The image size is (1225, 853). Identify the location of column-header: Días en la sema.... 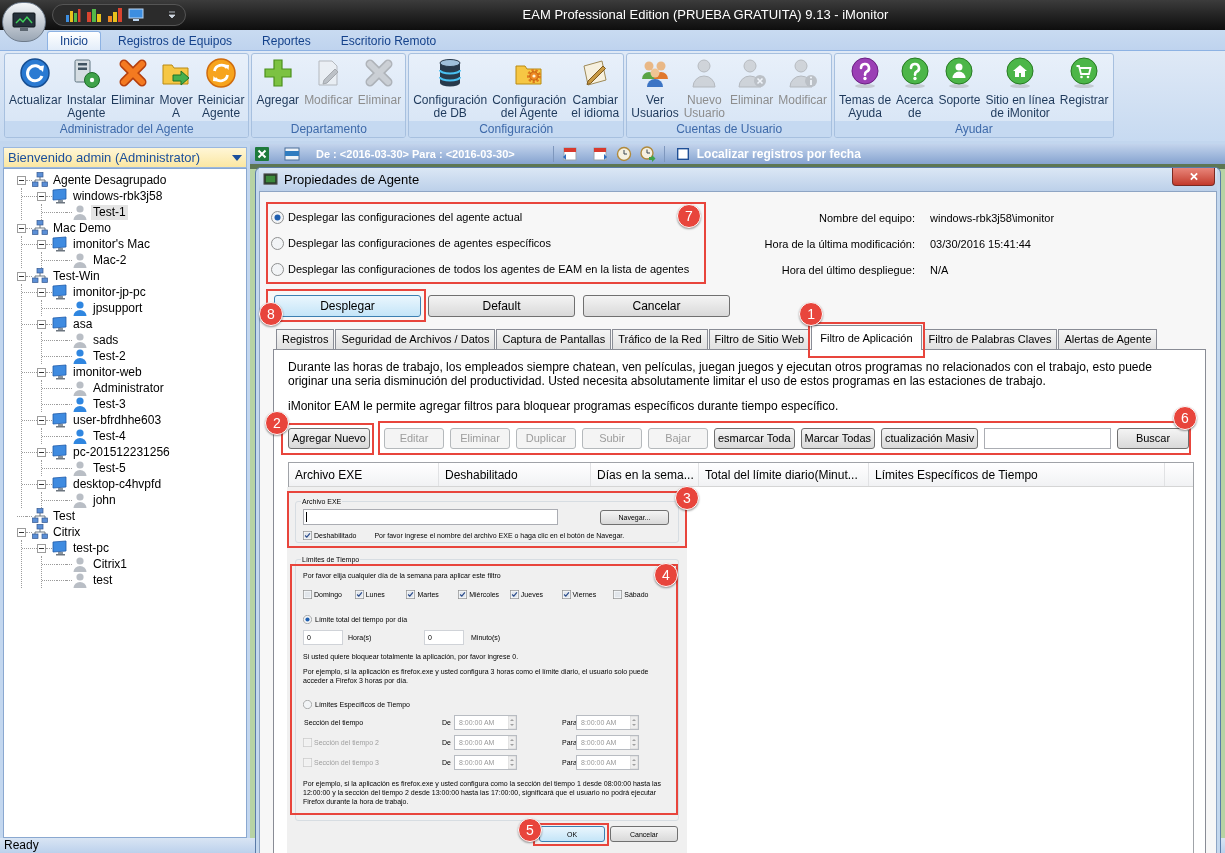
(645, 474).